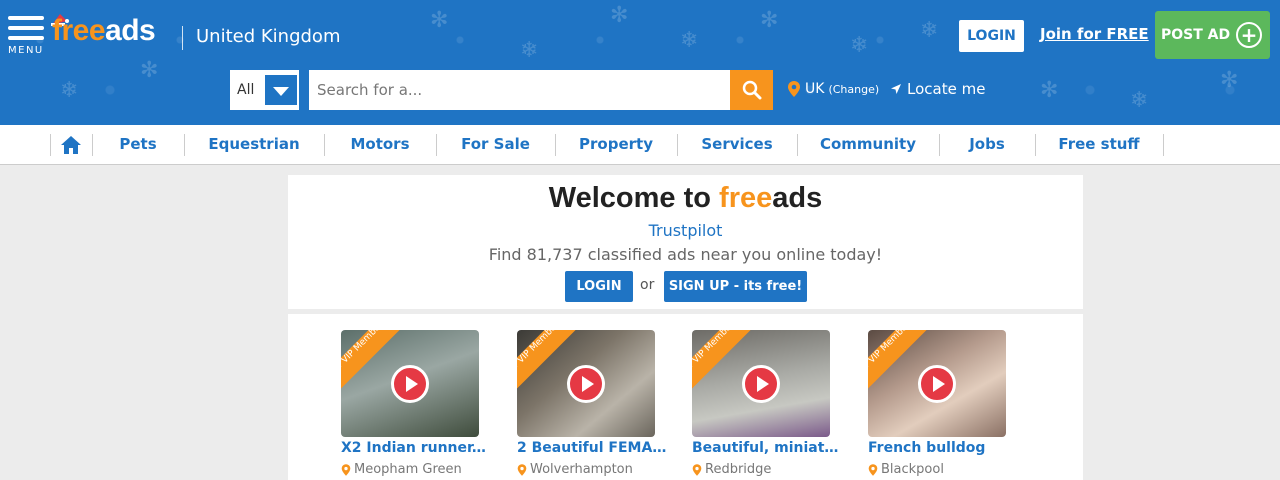  I want to click on listing-location: Wolverhampton, so click(575, 469).